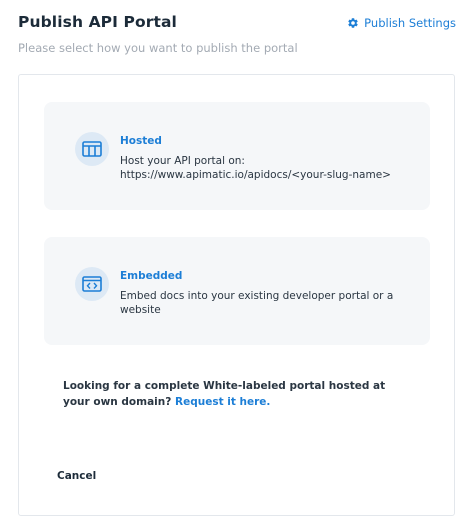 Image resolution: width=474 pixels, height=527 pixels. Describe the element at coordinates (92, 149) in the screenshot. I see `browser-layout-icon` at that location.